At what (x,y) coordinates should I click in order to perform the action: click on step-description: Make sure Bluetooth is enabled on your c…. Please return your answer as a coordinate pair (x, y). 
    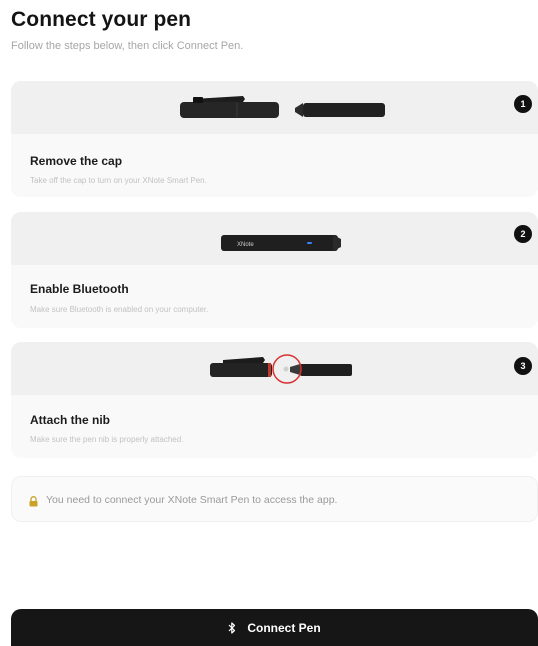
    Looking at the image, I should click on (119, 309).